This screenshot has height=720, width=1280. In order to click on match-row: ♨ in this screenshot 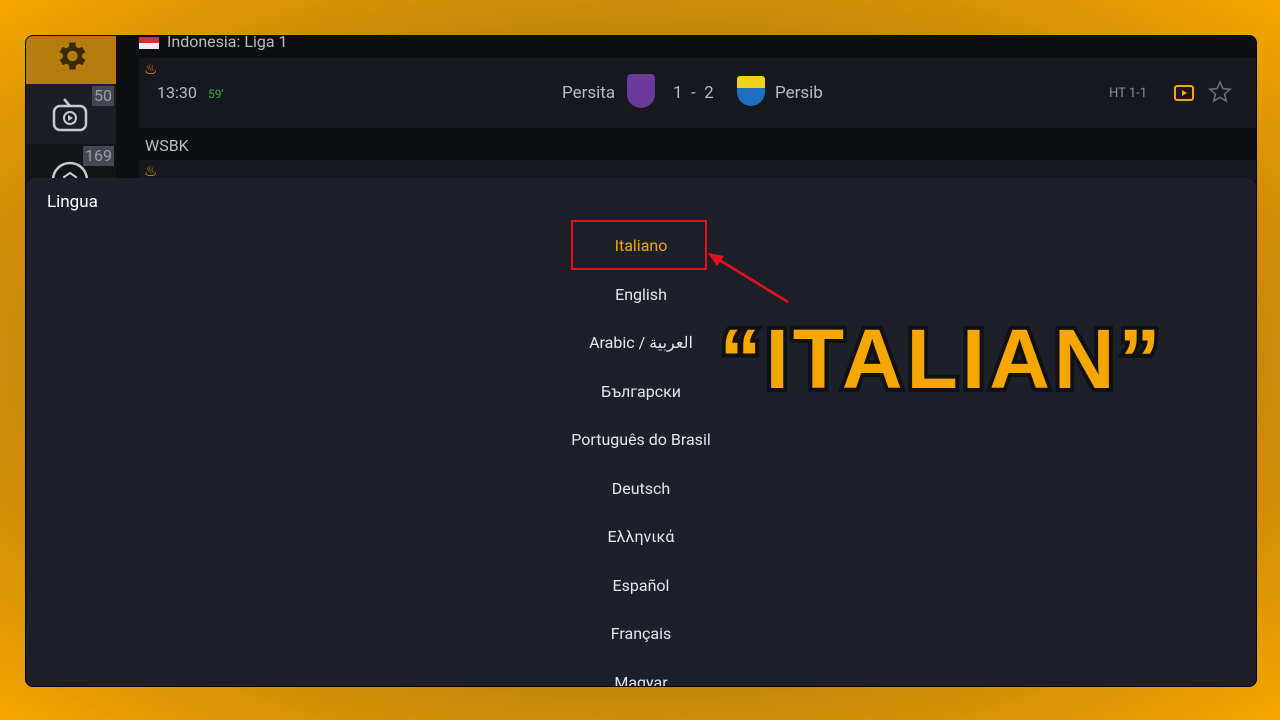, I will do `click(697, 170)`.